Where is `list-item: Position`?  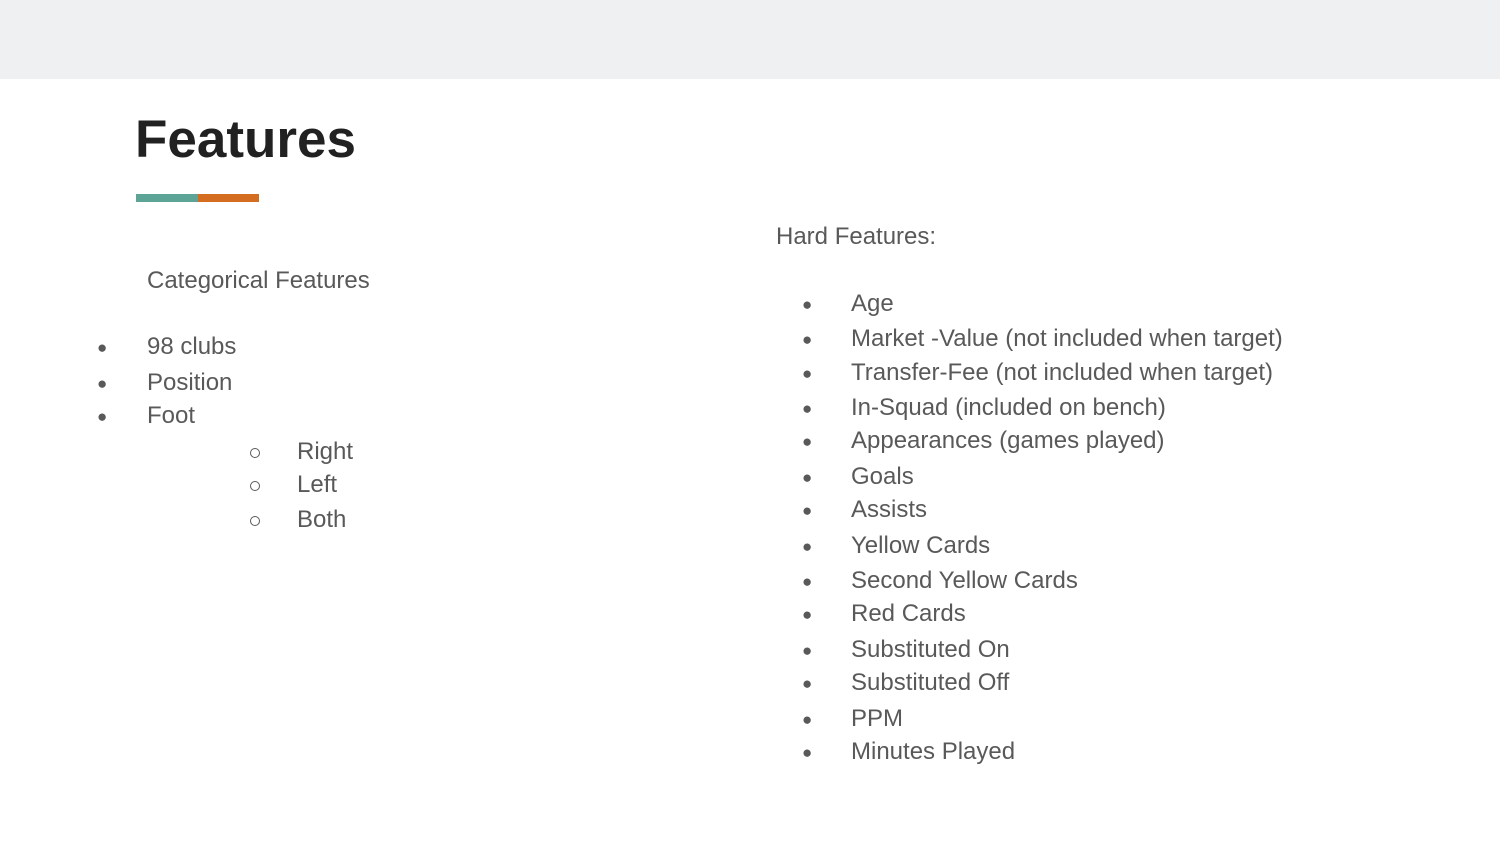
list-item: Position is located at coordinates (190, 382).